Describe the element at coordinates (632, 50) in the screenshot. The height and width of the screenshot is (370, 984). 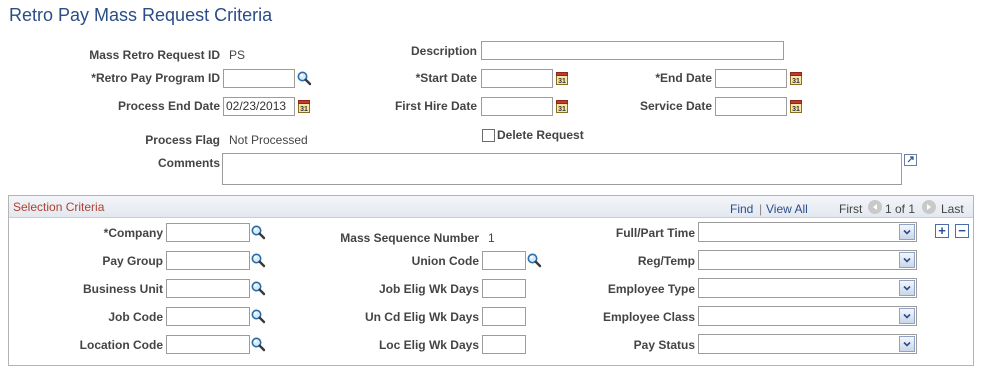
I see `description-input` at that location.